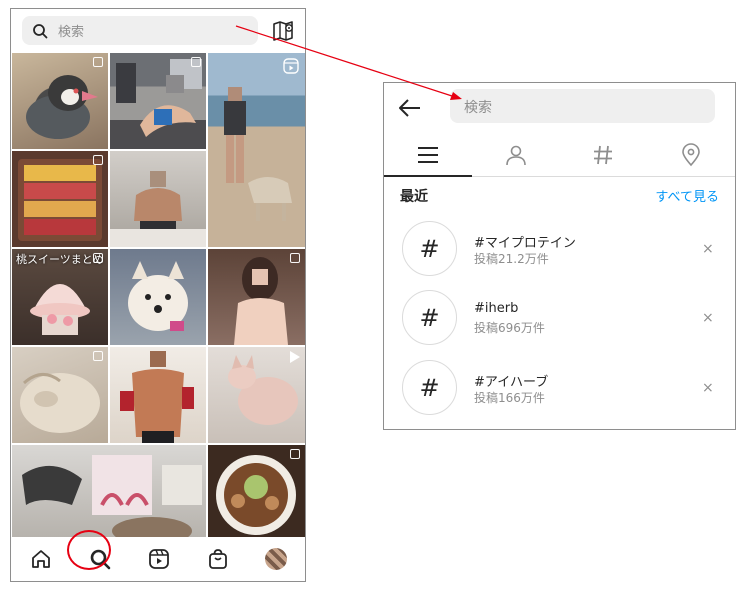  I want to click on tab-top, so click(428, 155).